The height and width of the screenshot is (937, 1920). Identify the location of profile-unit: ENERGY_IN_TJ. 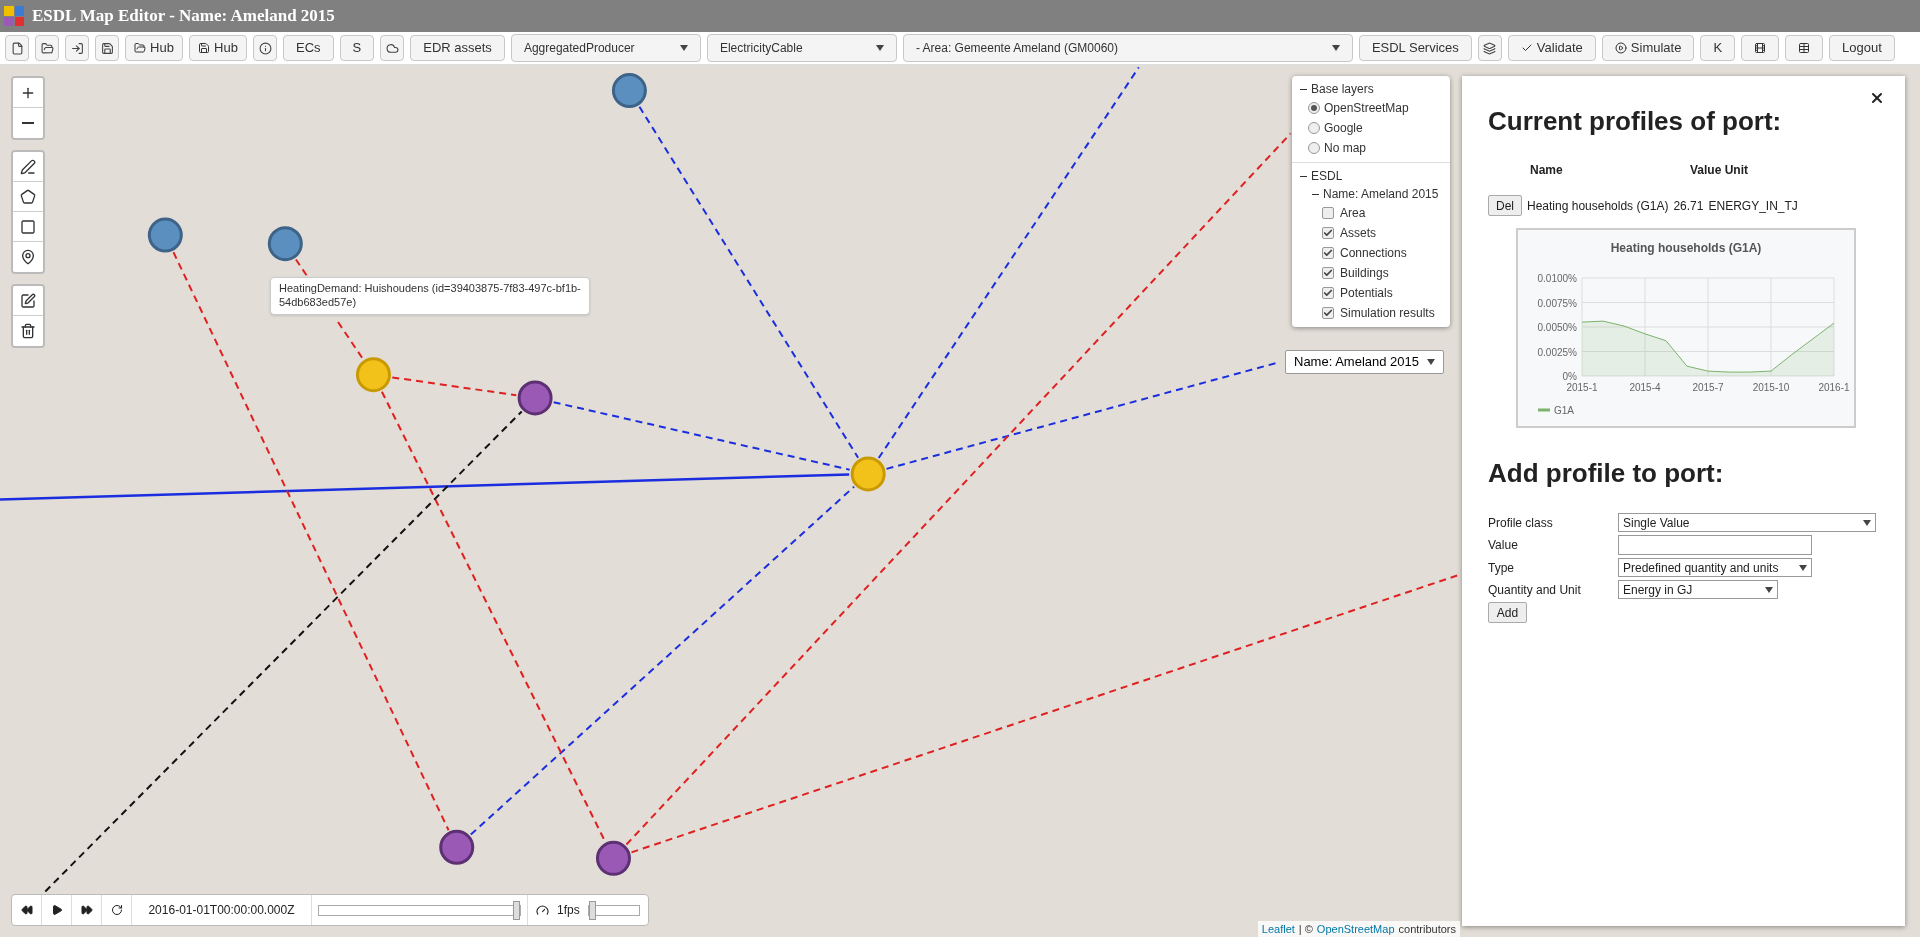
(1753, 206).